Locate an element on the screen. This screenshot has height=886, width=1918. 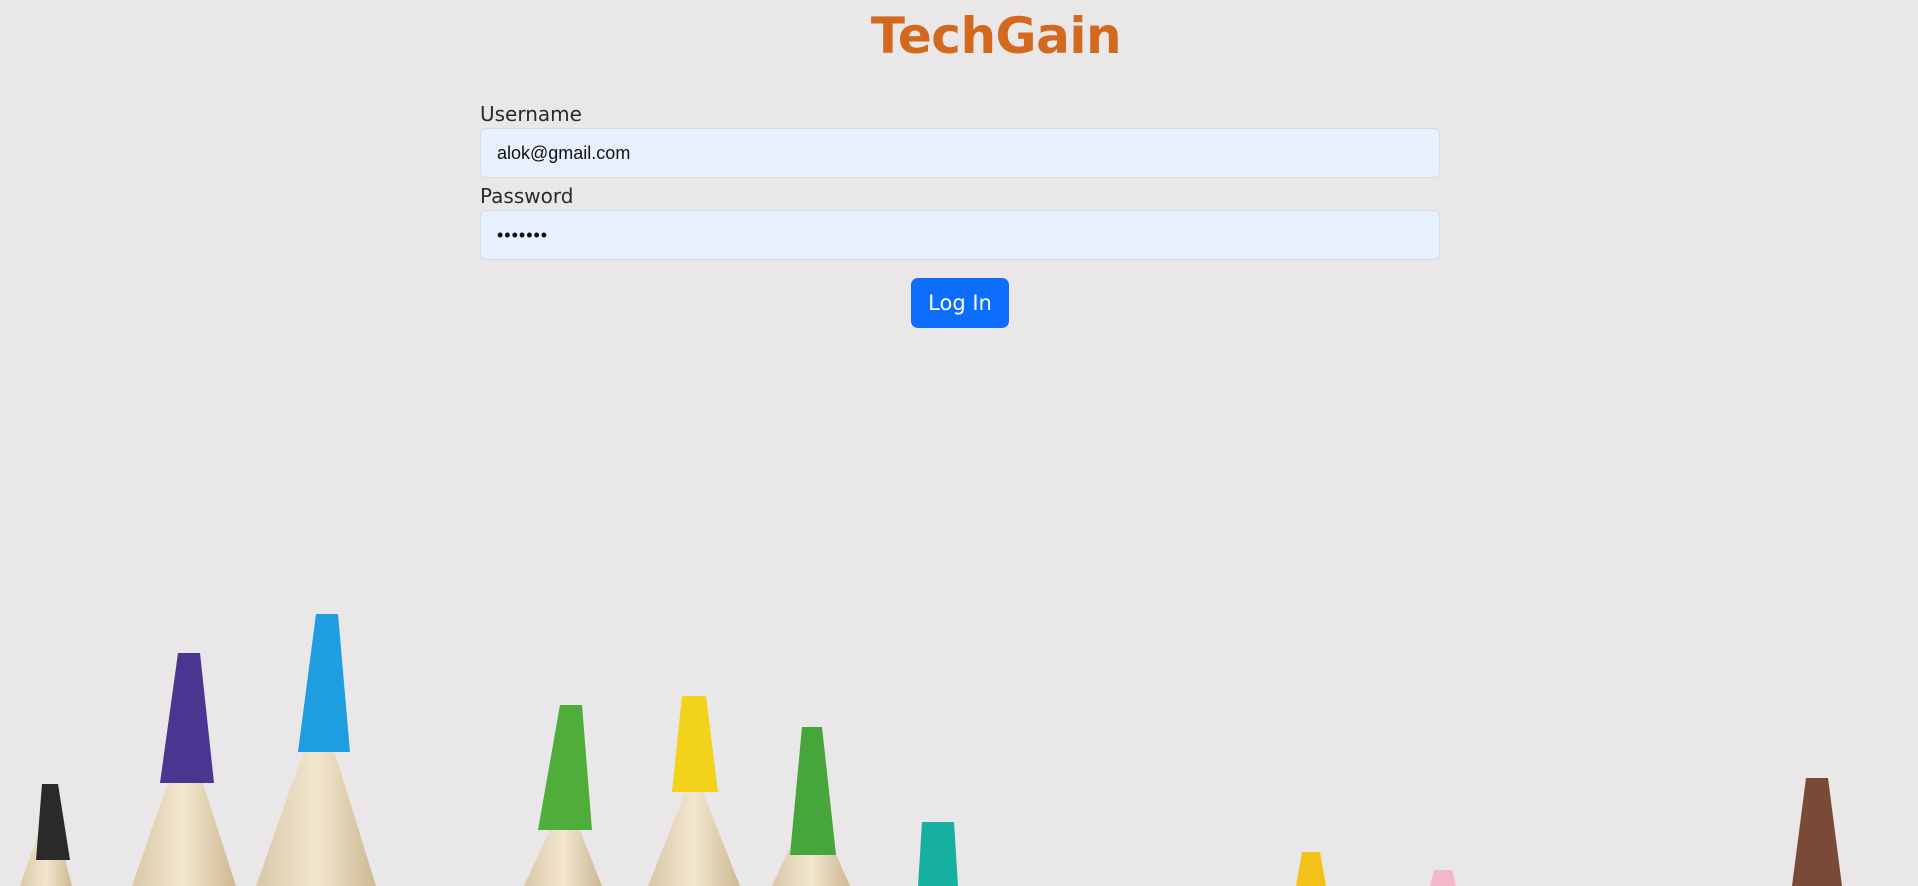
password-label: Password is located at coordinates (527, 196).